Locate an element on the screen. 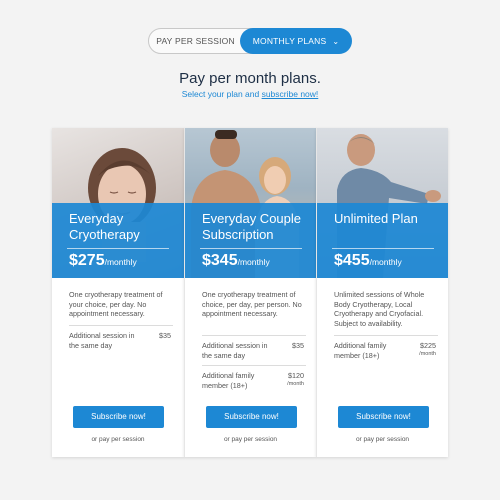 The height and width of the screenshot is (500, 500). plan-price: $345/monthly is located at coordinates (236, 261).